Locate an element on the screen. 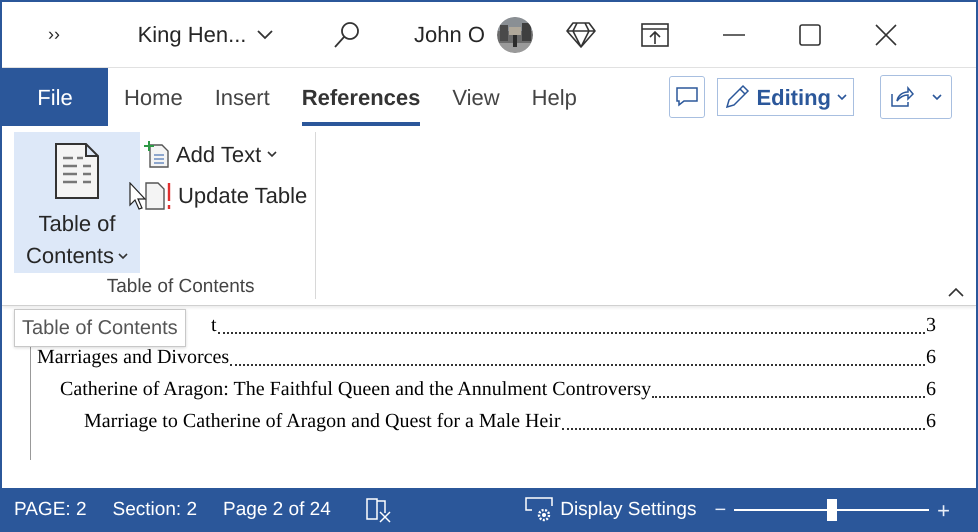  document-alert-icon is located at coordinates (158, 195).